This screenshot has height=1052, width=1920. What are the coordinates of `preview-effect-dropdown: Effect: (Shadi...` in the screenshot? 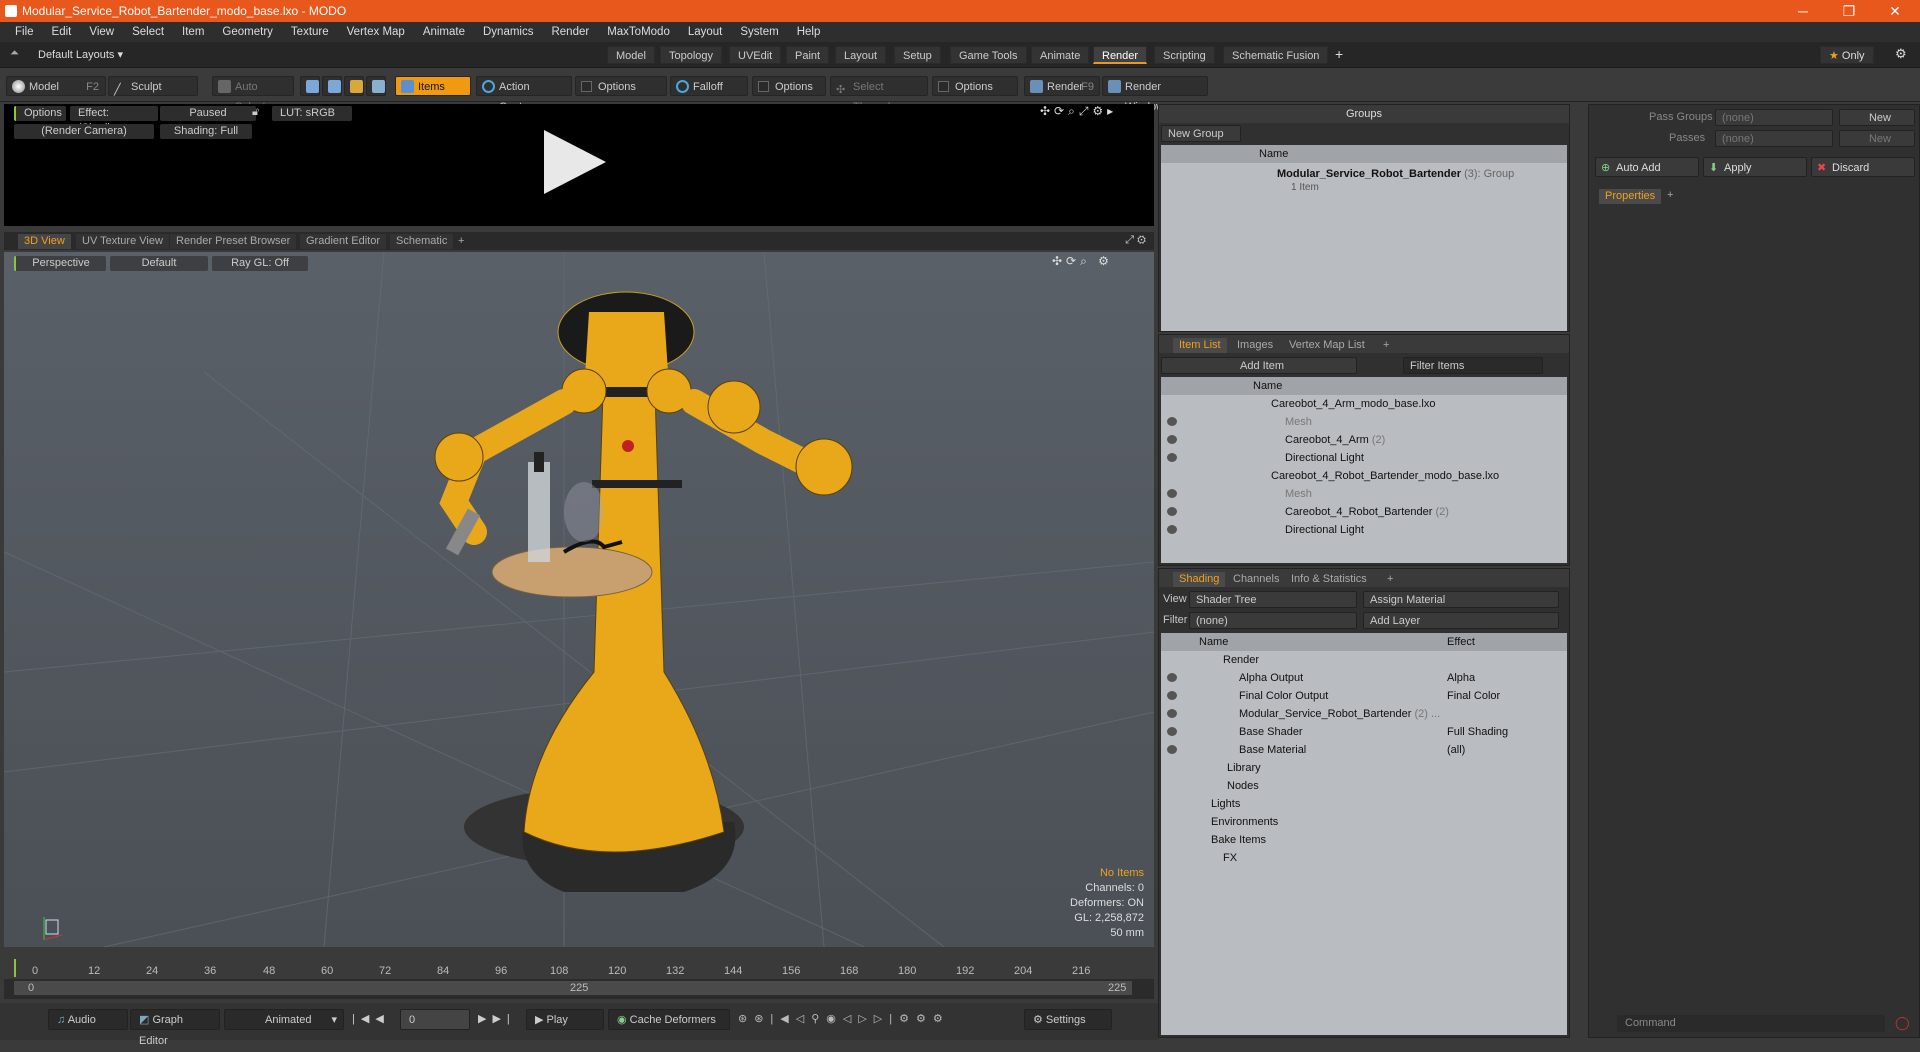 It's located at (114, 120).